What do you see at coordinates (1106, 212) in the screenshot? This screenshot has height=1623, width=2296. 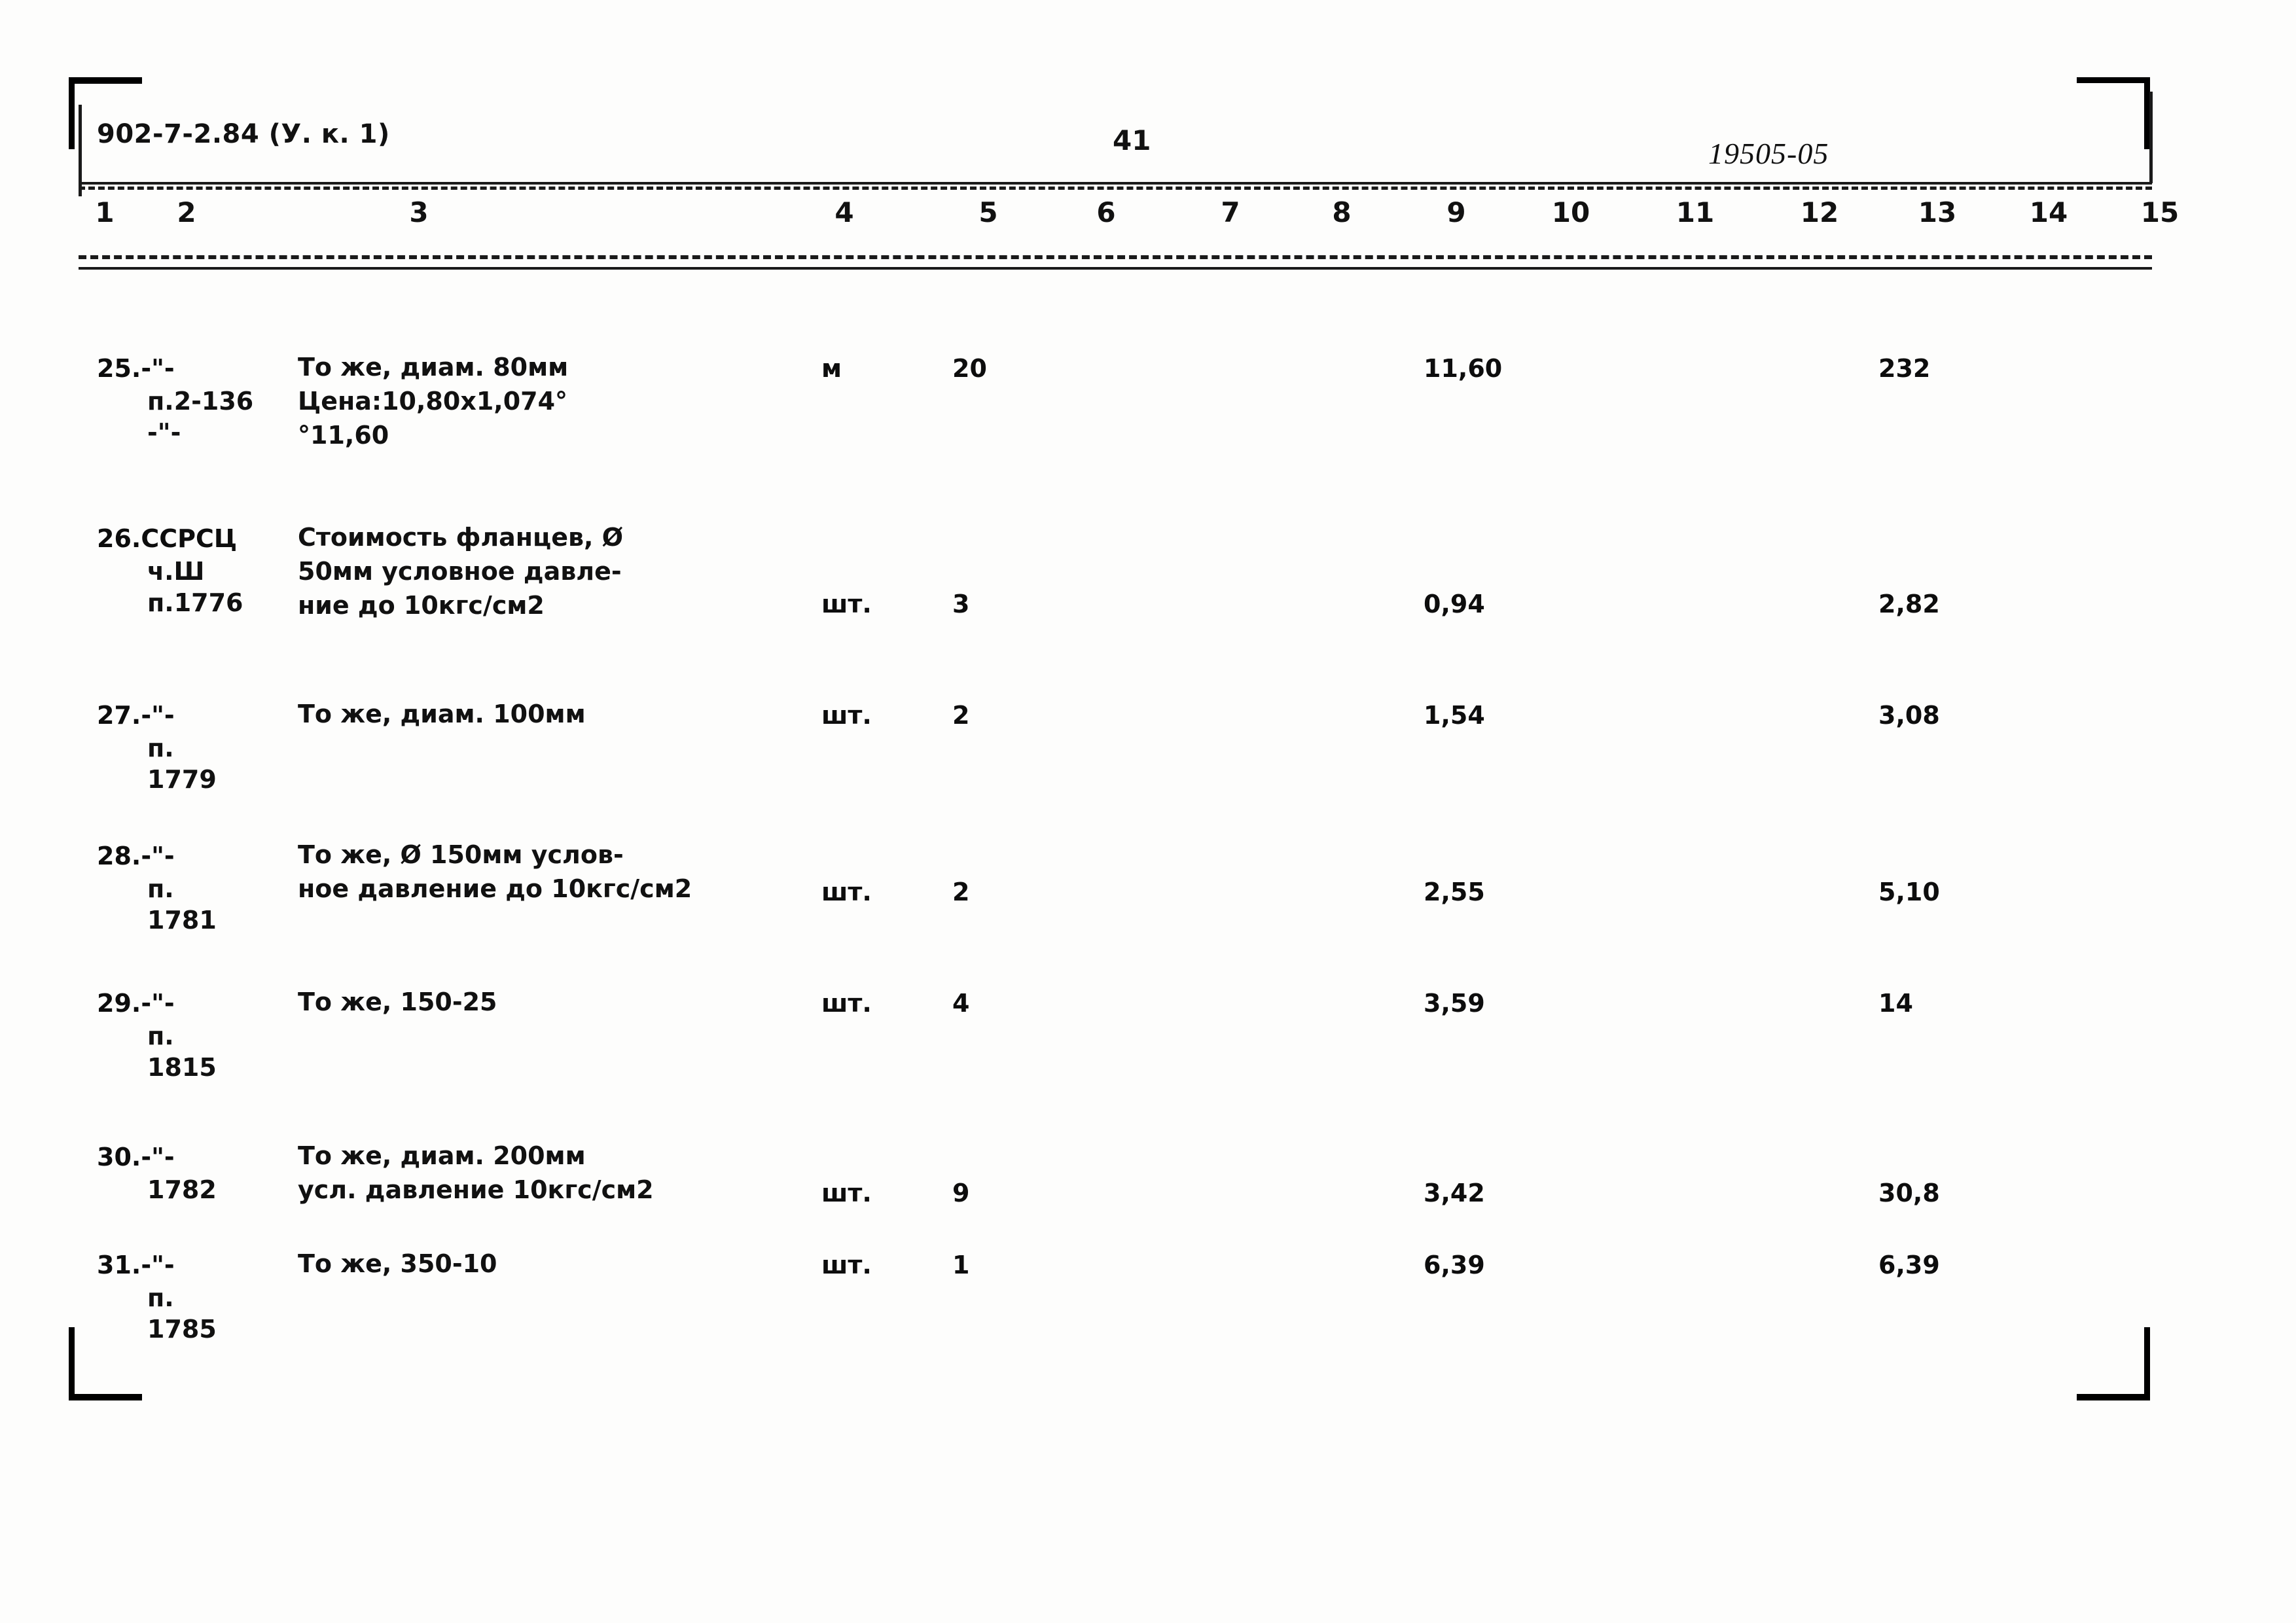 I see `column-number-6: 6` at bounding box center [1106, 212].